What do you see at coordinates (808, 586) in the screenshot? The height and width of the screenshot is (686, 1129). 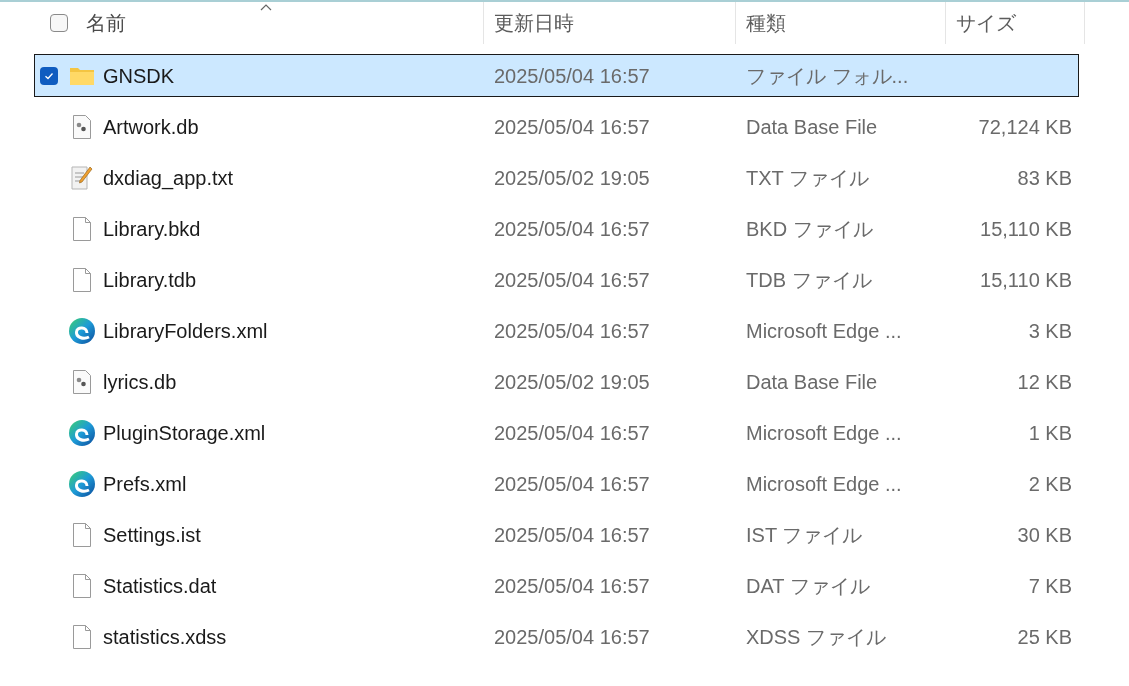 I see `file-type: DAT ファイル` at bounding box center [808, 586].